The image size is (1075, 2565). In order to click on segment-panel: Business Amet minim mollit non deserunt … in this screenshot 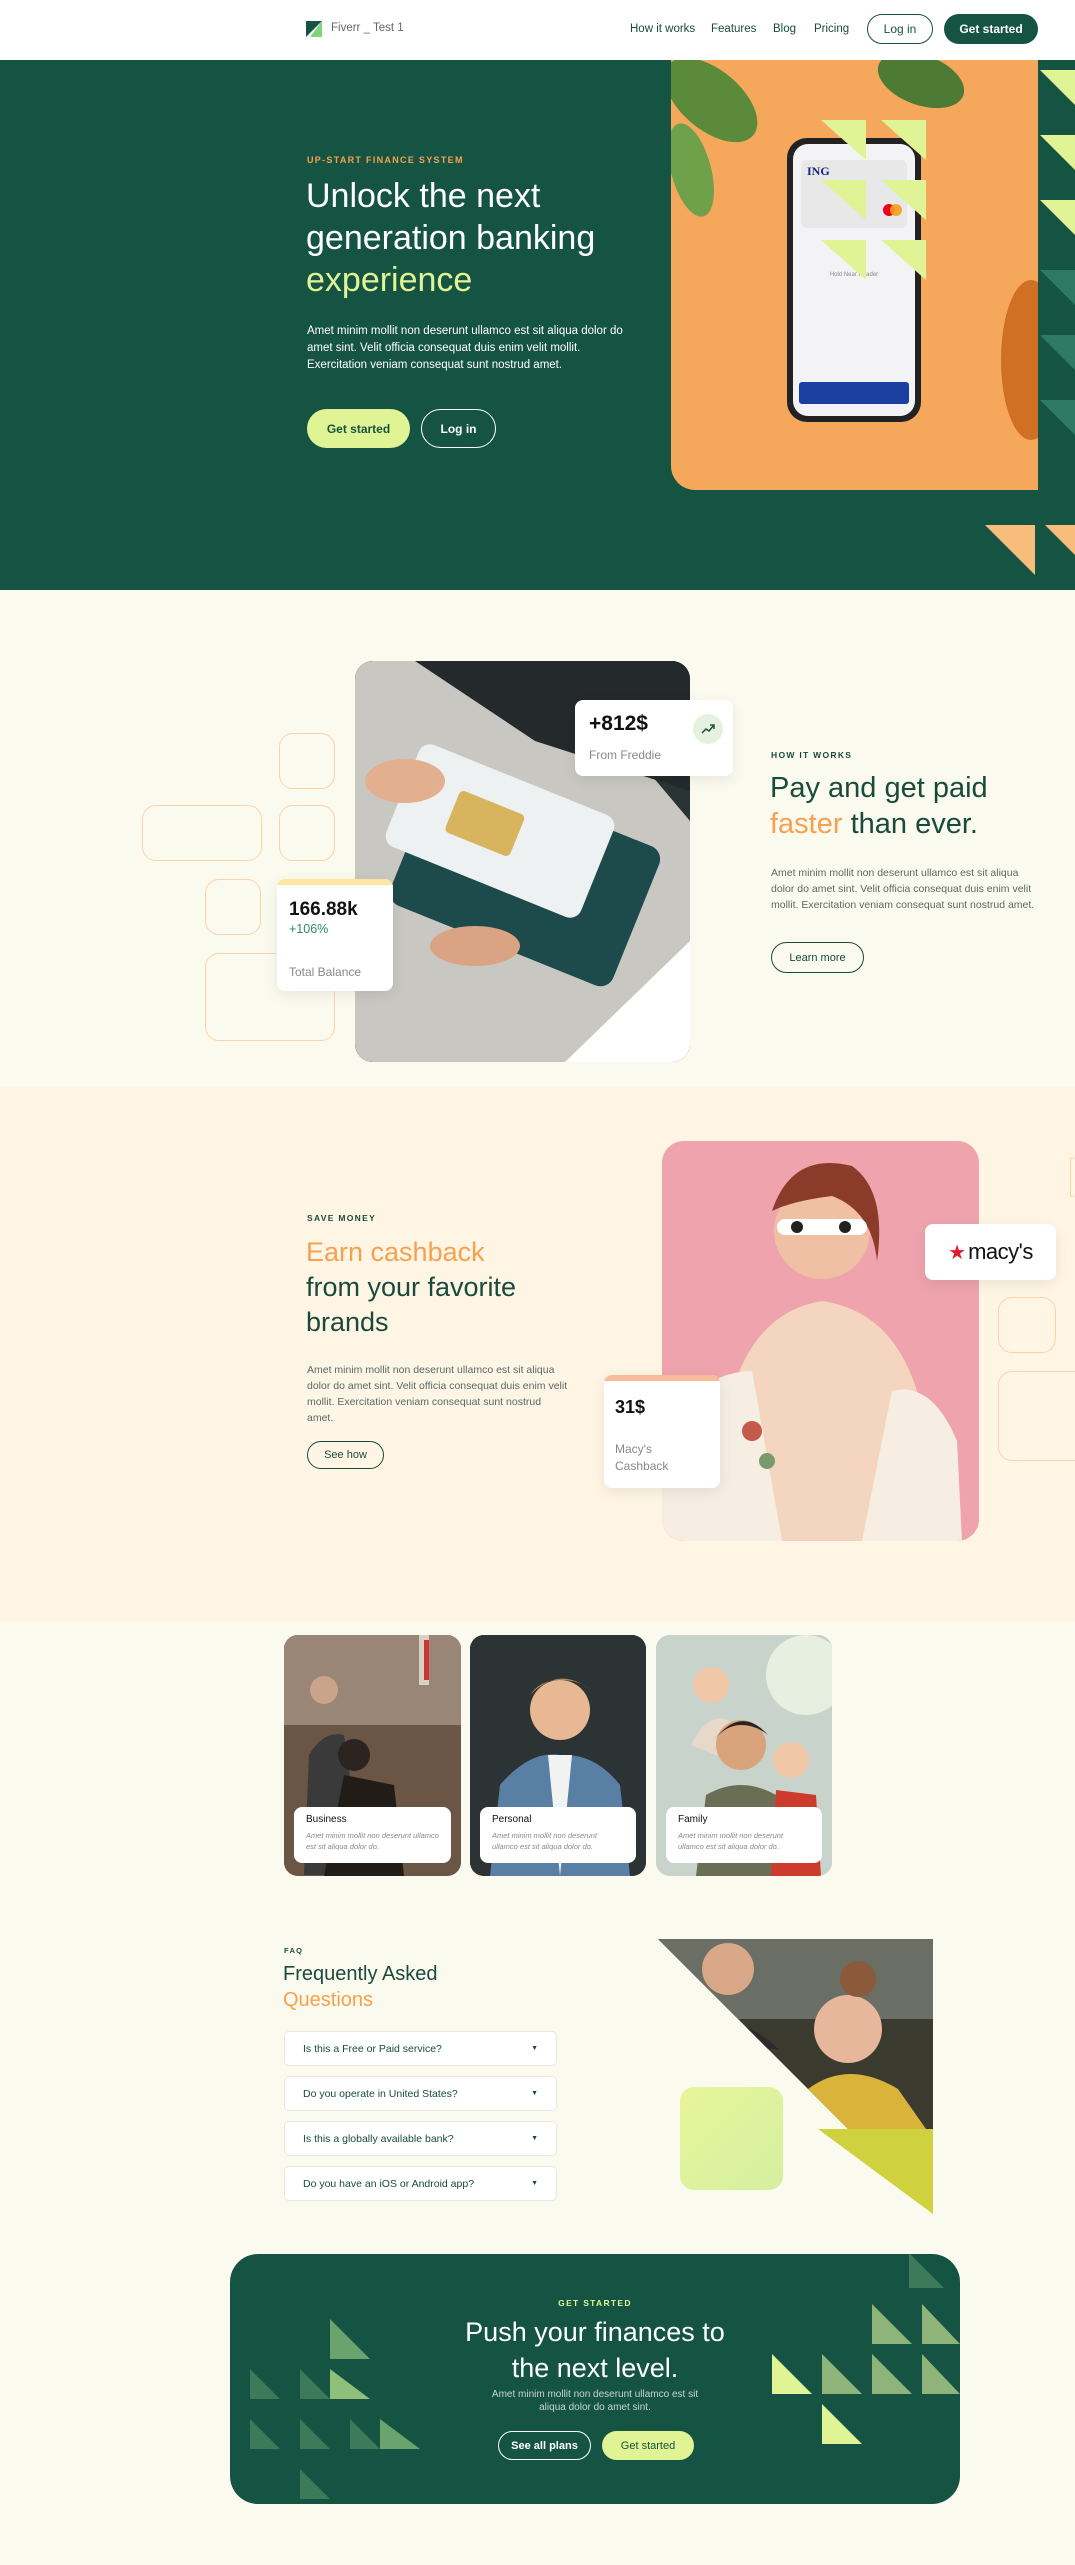, I will do `click(372, 1835)`.